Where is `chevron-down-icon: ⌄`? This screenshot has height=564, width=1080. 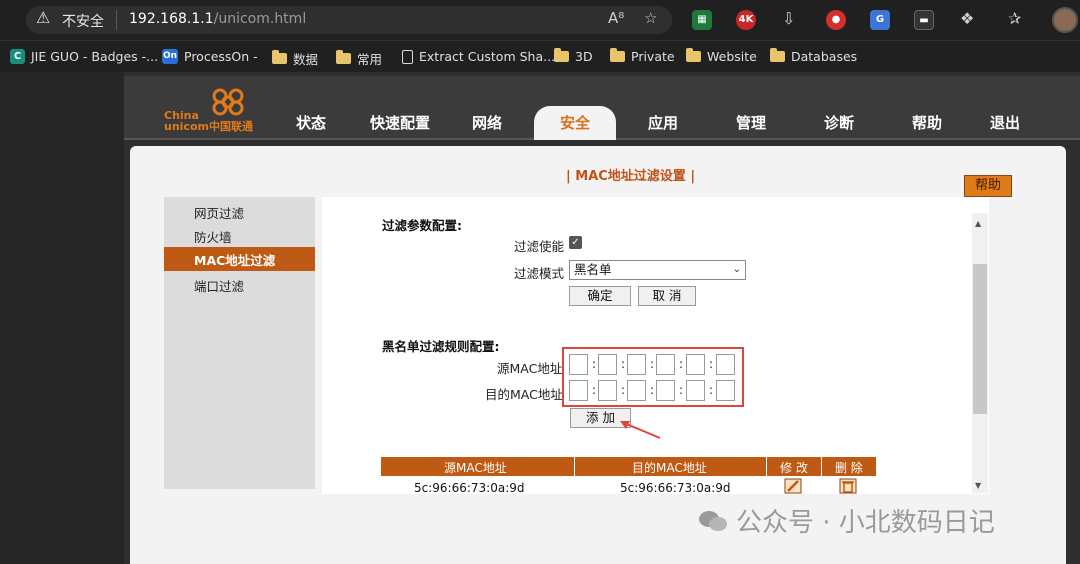
chevron-down-icon: ⌄ is located at coordinates (736, 269).